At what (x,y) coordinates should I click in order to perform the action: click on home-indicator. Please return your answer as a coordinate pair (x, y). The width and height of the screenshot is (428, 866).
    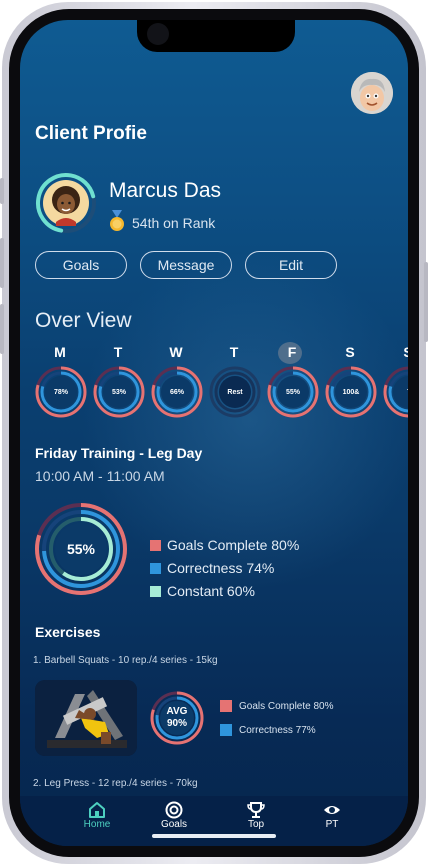
    Looking at the image, I should click on (214, 836).